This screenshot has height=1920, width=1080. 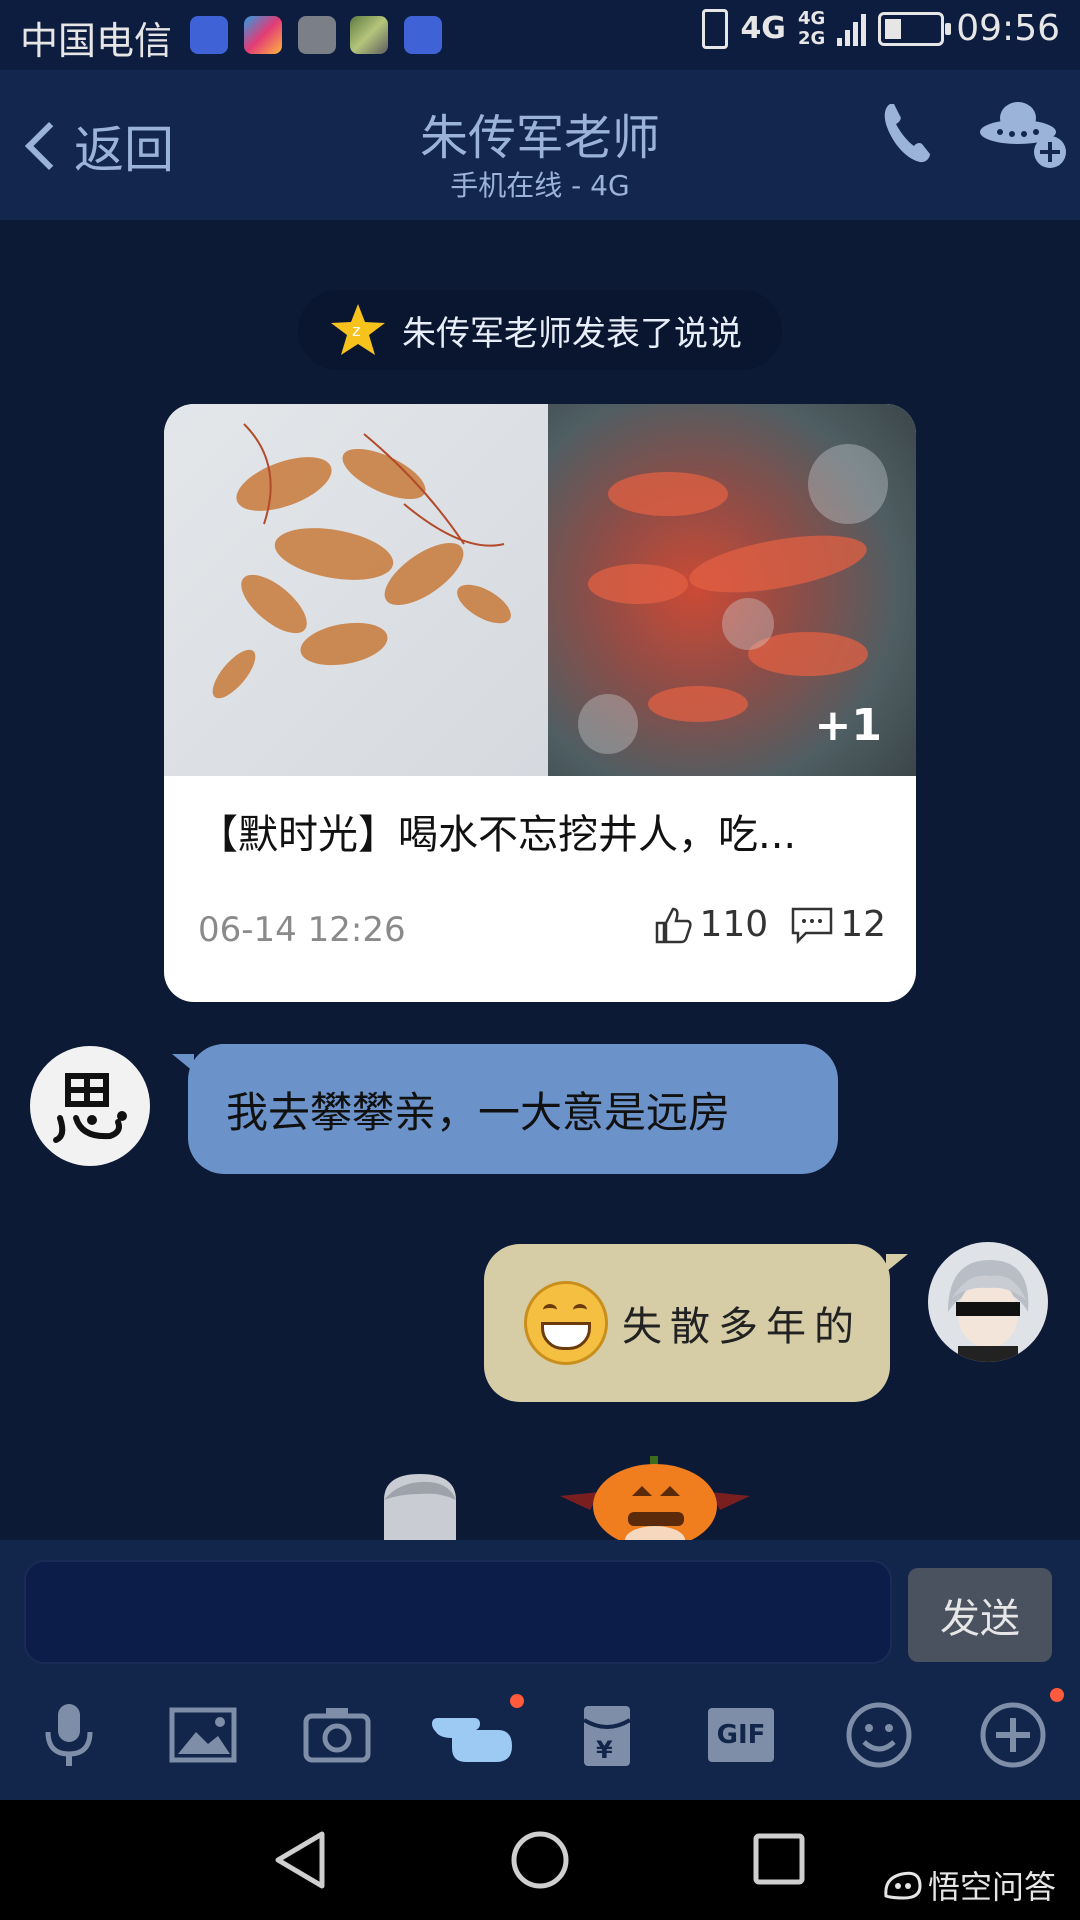 I want to click on baidu-notification-icon, so click(x=209, y=35).